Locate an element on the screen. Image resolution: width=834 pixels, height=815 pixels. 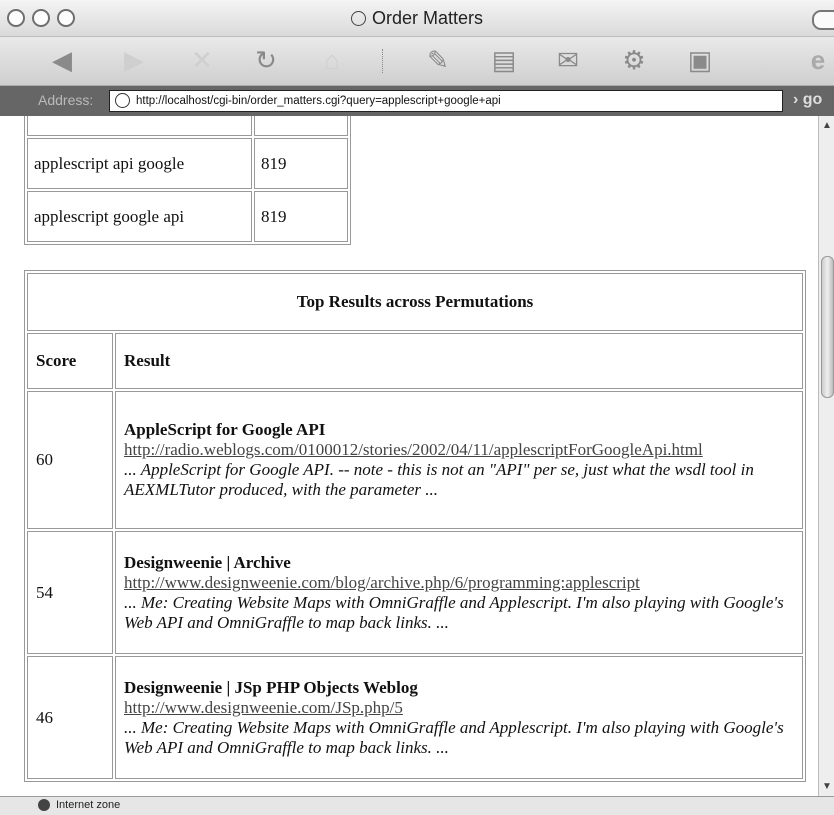
result-title: Designweenie | JSp PHP Objects Weblog is located at coordinates (271, 687).